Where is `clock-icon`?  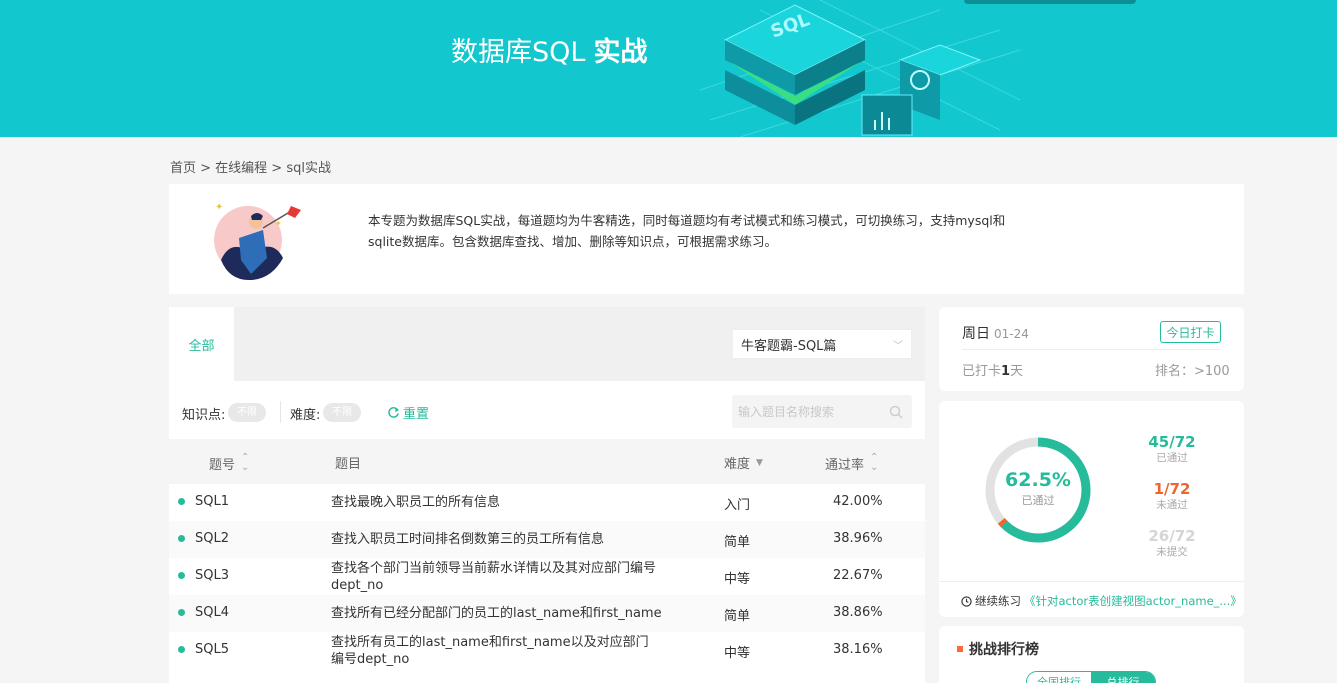
clock-icon is located at coordinates (966, 601).